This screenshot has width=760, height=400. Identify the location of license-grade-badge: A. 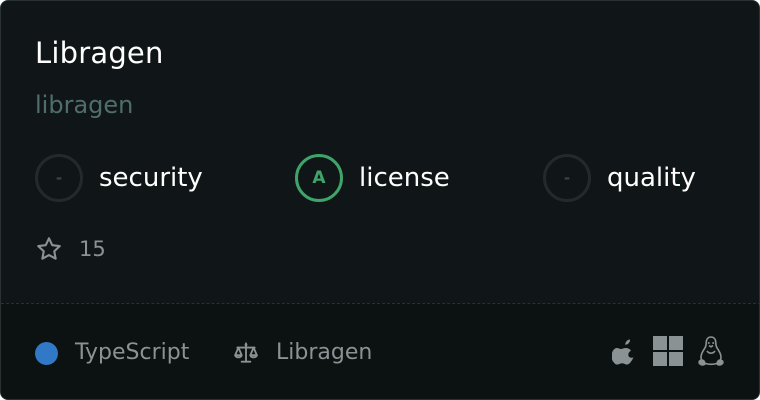
(319, 178).